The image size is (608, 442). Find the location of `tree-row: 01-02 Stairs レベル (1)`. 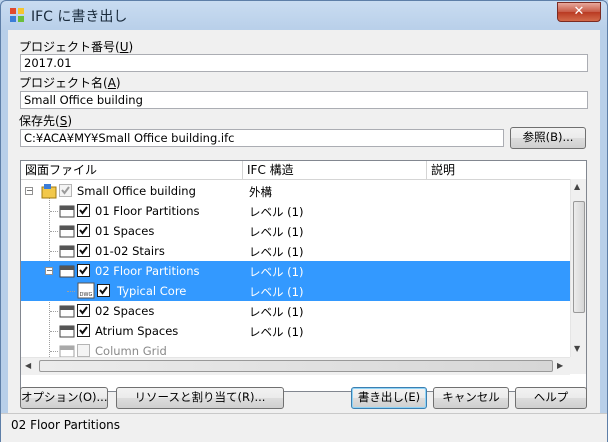

tree-row: 01-02 Stairs レベル (1) is located at coordinates (295, 251).